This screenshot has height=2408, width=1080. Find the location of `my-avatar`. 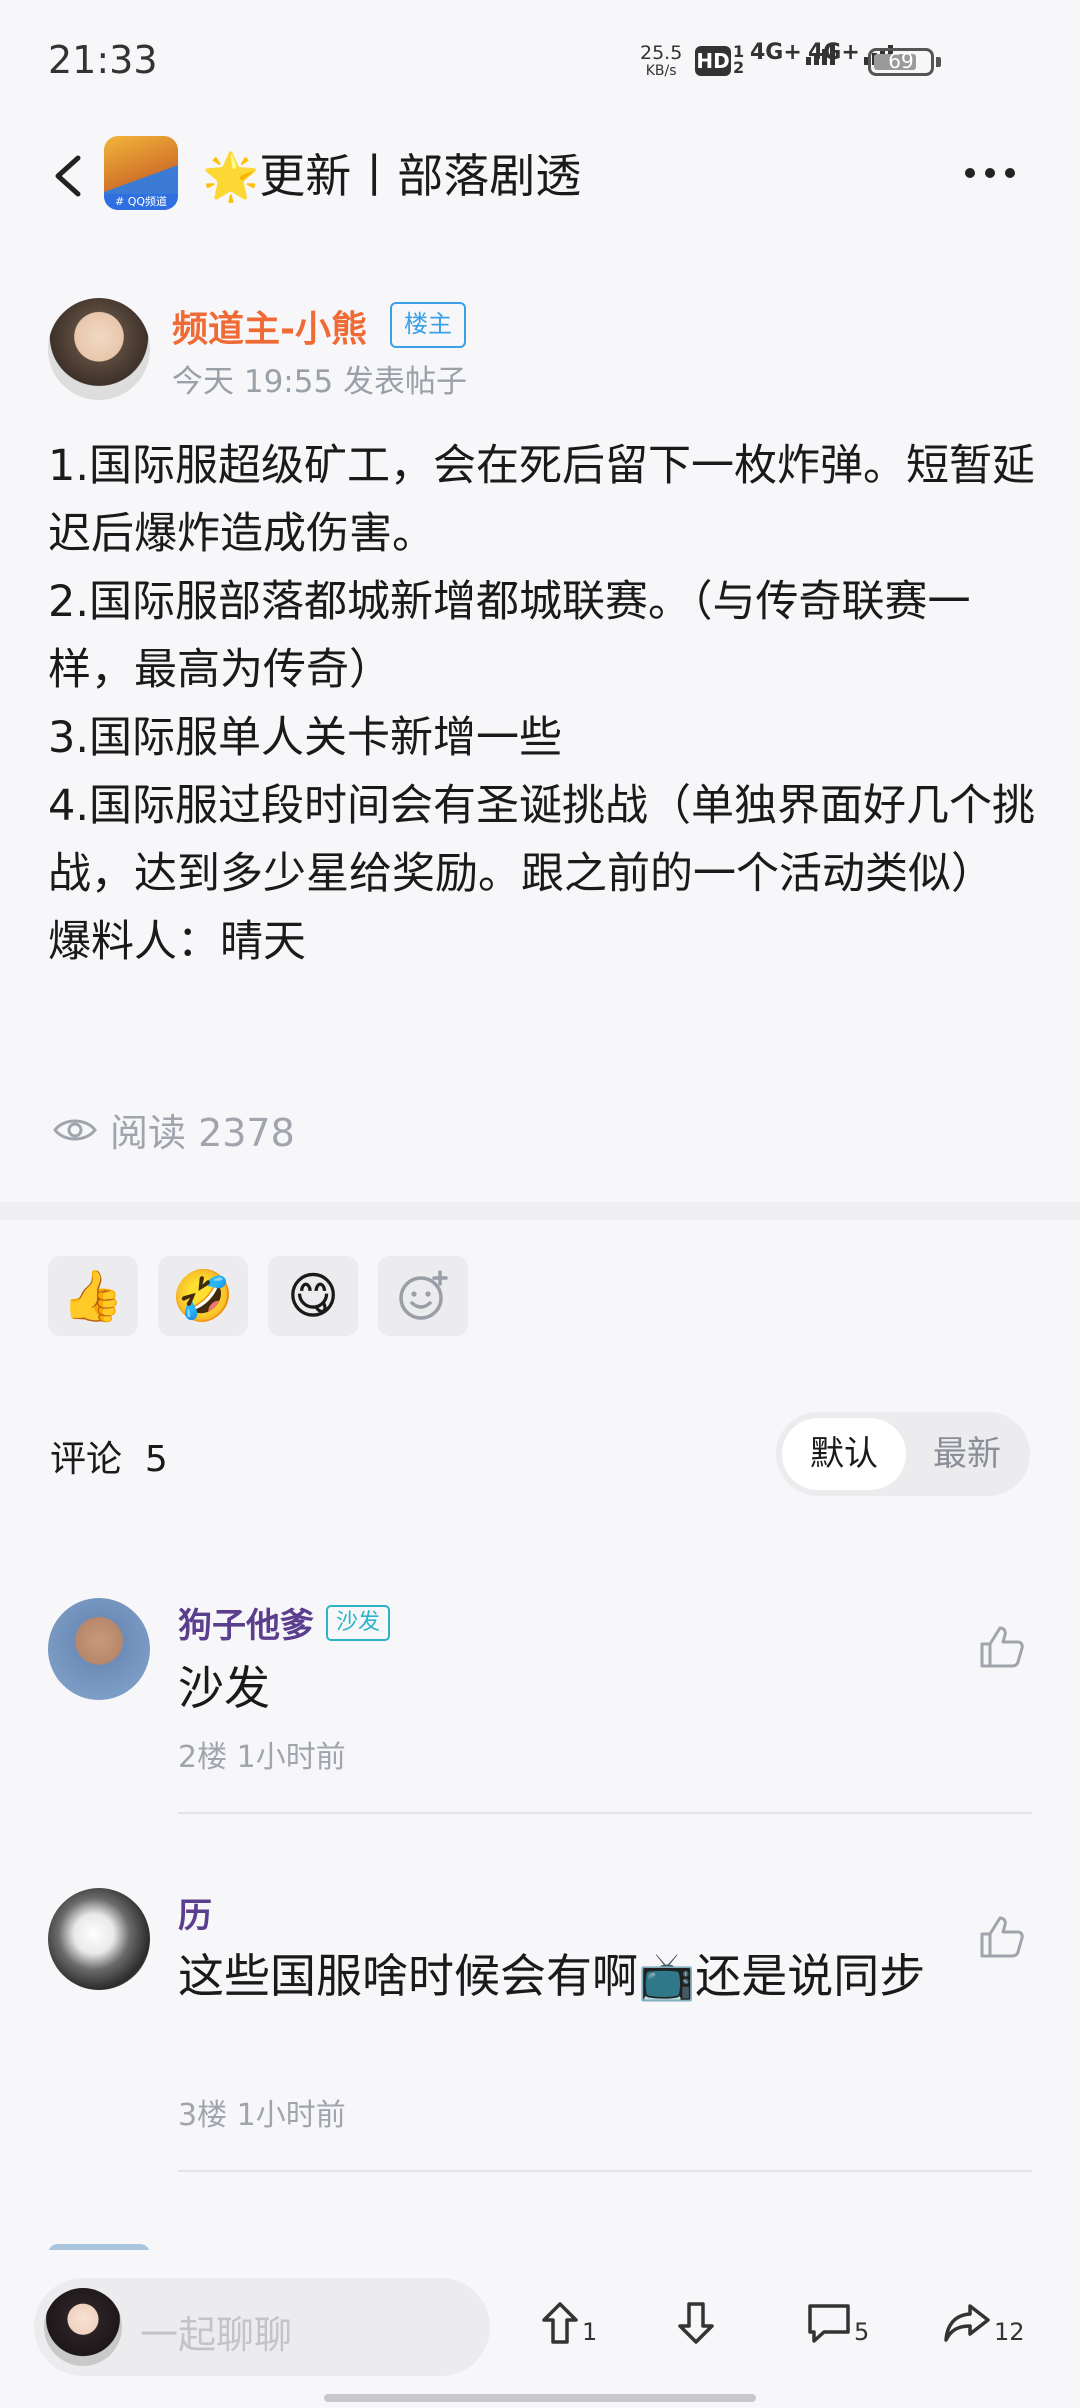

my-avatar is located at coordinates (83, 2327).